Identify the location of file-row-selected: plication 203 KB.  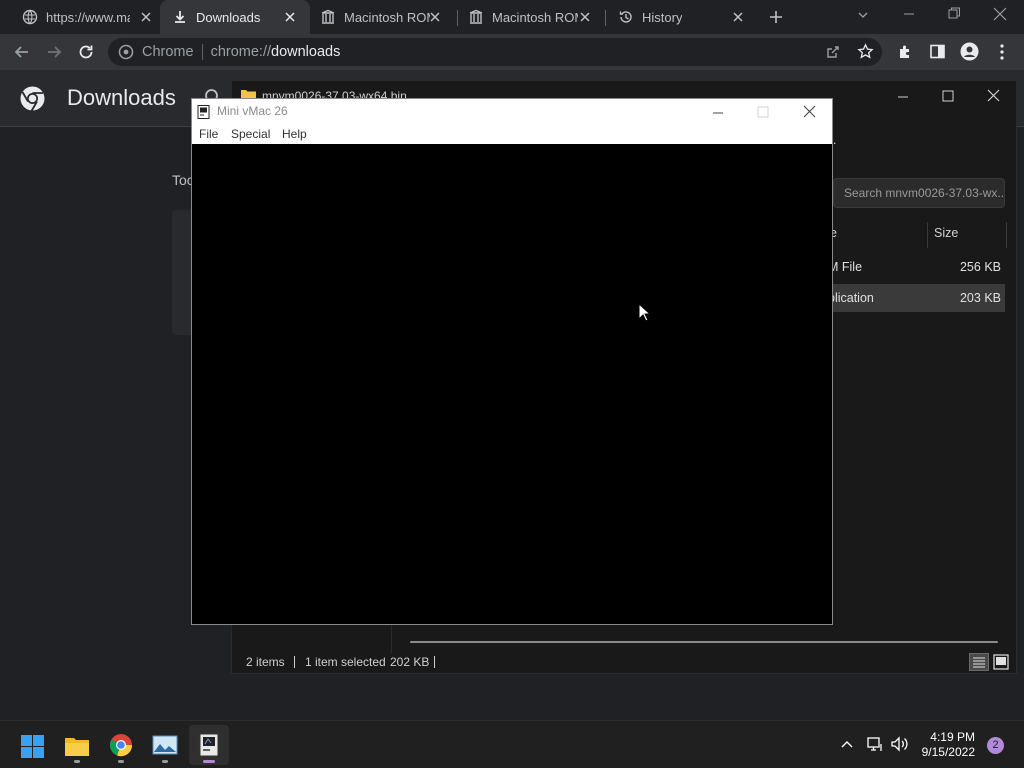
(915, 298).